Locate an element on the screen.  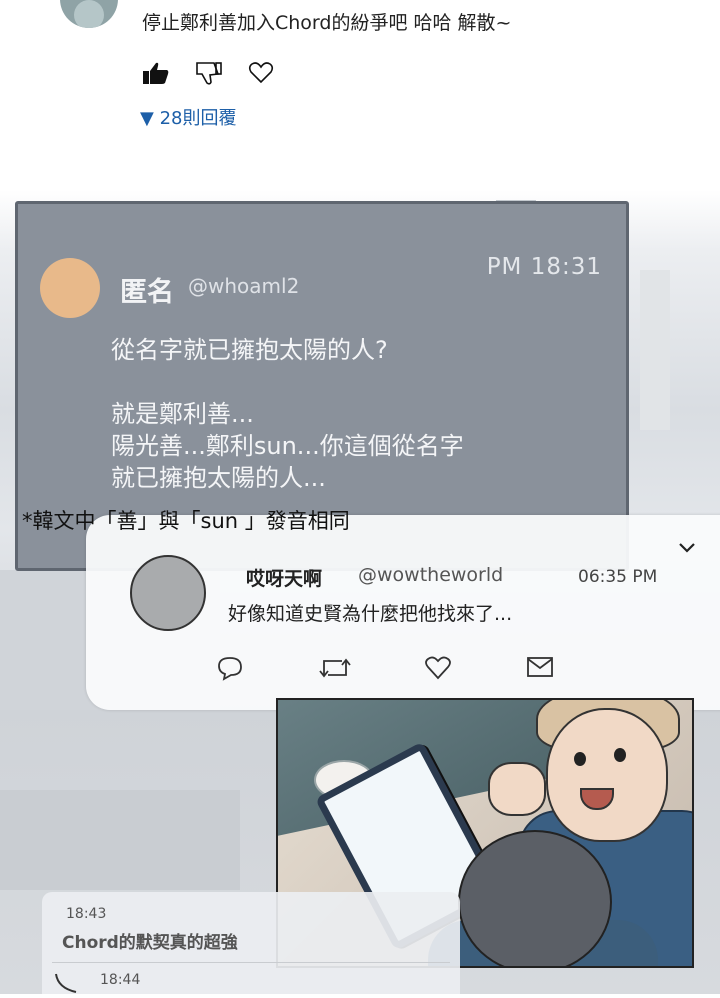
divider is located at coordinates (251, 962).